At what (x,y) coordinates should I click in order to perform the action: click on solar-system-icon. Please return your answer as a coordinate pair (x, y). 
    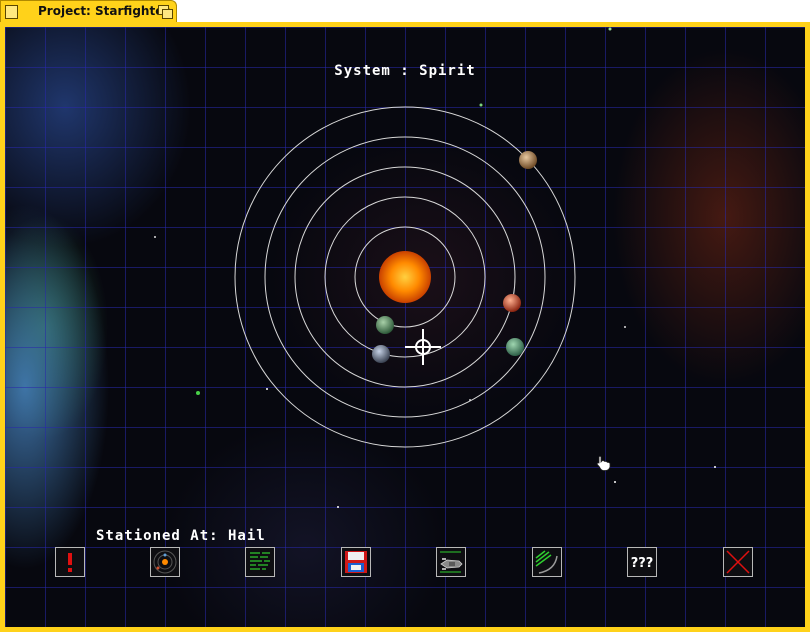
    Looking at the image, I should click on (165, 562).